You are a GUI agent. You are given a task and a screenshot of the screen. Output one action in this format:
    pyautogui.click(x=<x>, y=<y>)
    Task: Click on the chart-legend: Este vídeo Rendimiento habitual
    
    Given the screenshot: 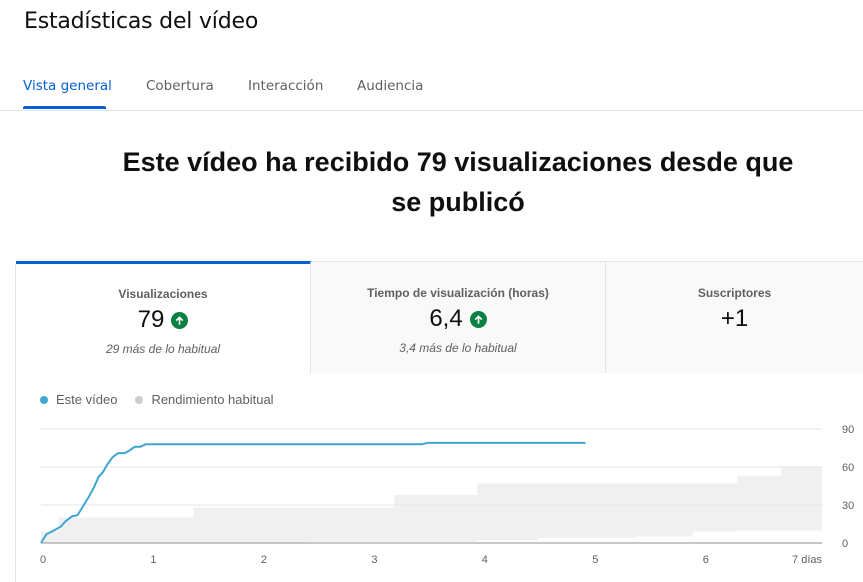 What is the action you would take?
    pyautogui.click(x=157, y=399)
    